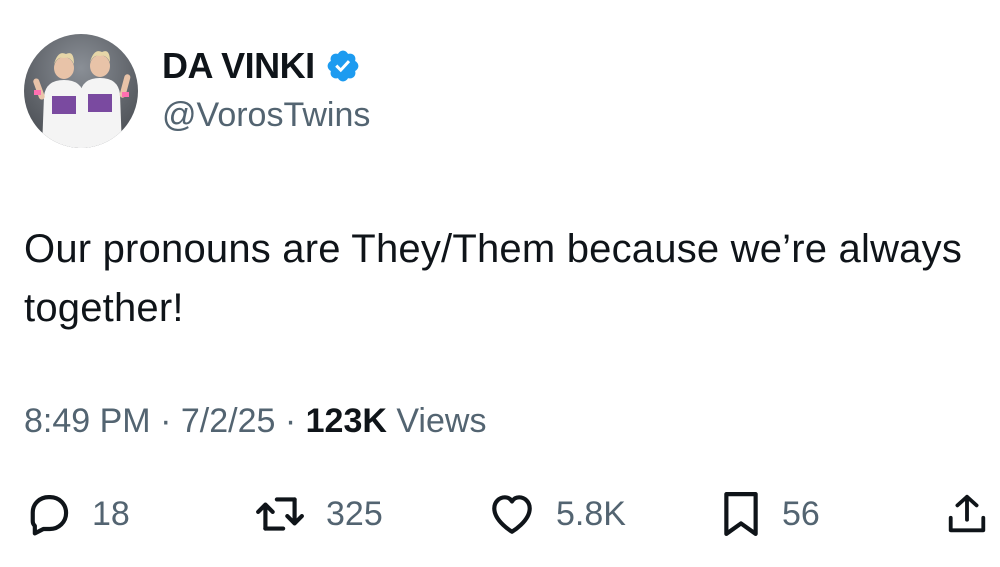 This screenshot has width=1000, height=567. What do you see at coordinates (111, 513) in the screenshot?
I see `reply-count: 18` at bounding box center [111, 513].